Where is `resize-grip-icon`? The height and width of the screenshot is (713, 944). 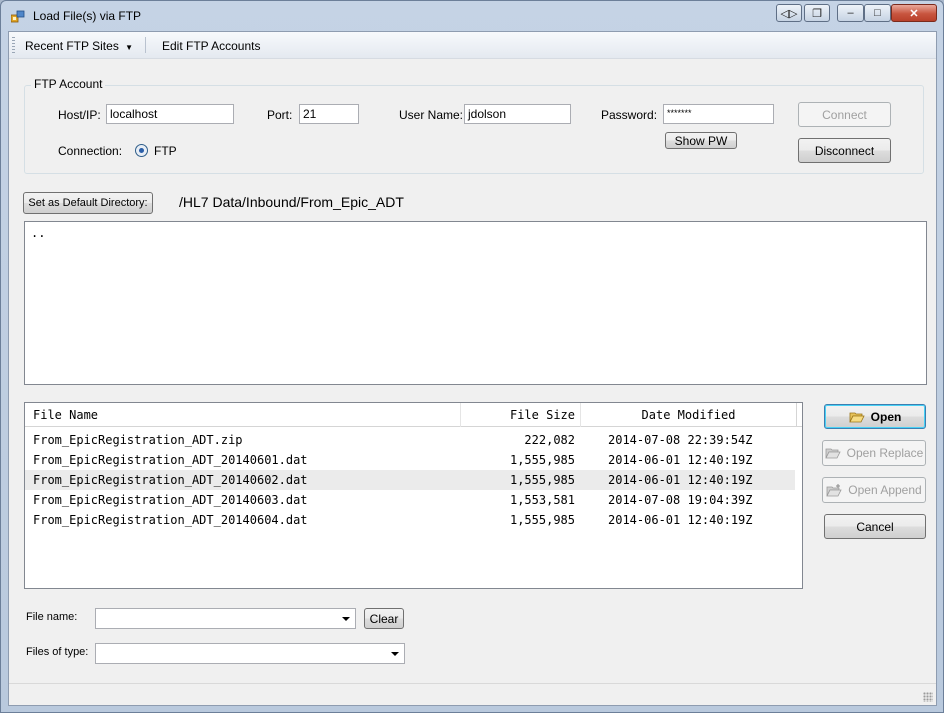
resize-grip-icon is located at coordinates (928, 697).